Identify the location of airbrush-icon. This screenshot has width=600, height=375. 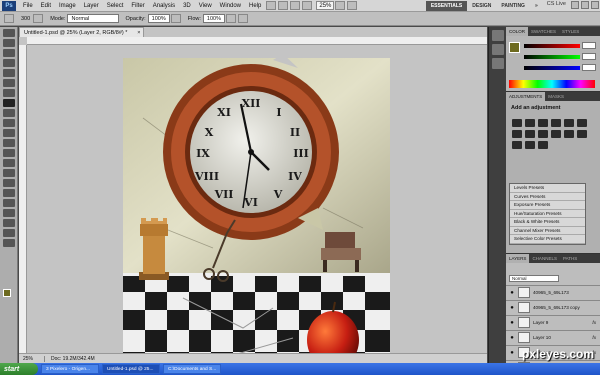
(230, 18).